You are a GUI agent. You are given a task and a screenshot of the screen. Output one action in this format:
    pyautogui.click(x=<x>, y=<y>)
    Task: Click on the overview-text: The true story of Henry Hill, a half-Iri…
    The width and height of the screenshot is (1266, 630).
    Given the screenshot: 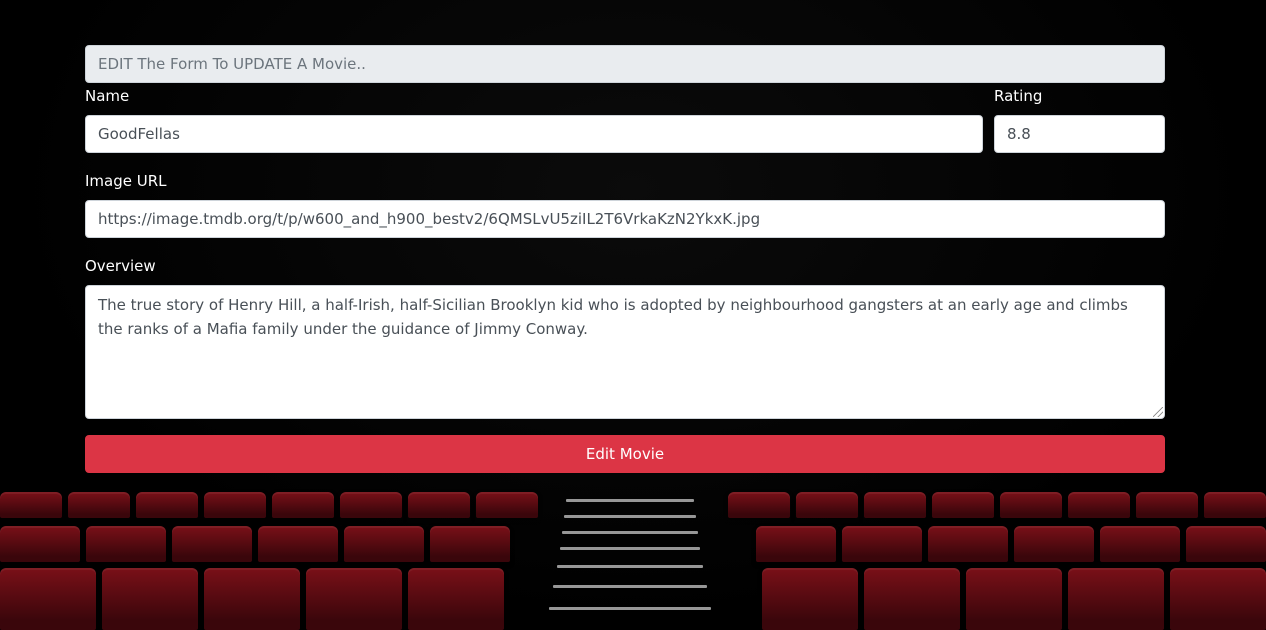 What is the action you would take?
    pyautogui.click(x=613, y=317)
    